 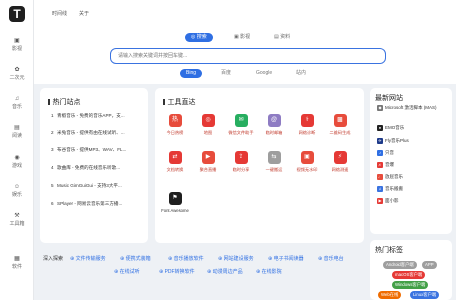 I want to click on tab-resources: ▤ 资料, so click(x=282, y=37).